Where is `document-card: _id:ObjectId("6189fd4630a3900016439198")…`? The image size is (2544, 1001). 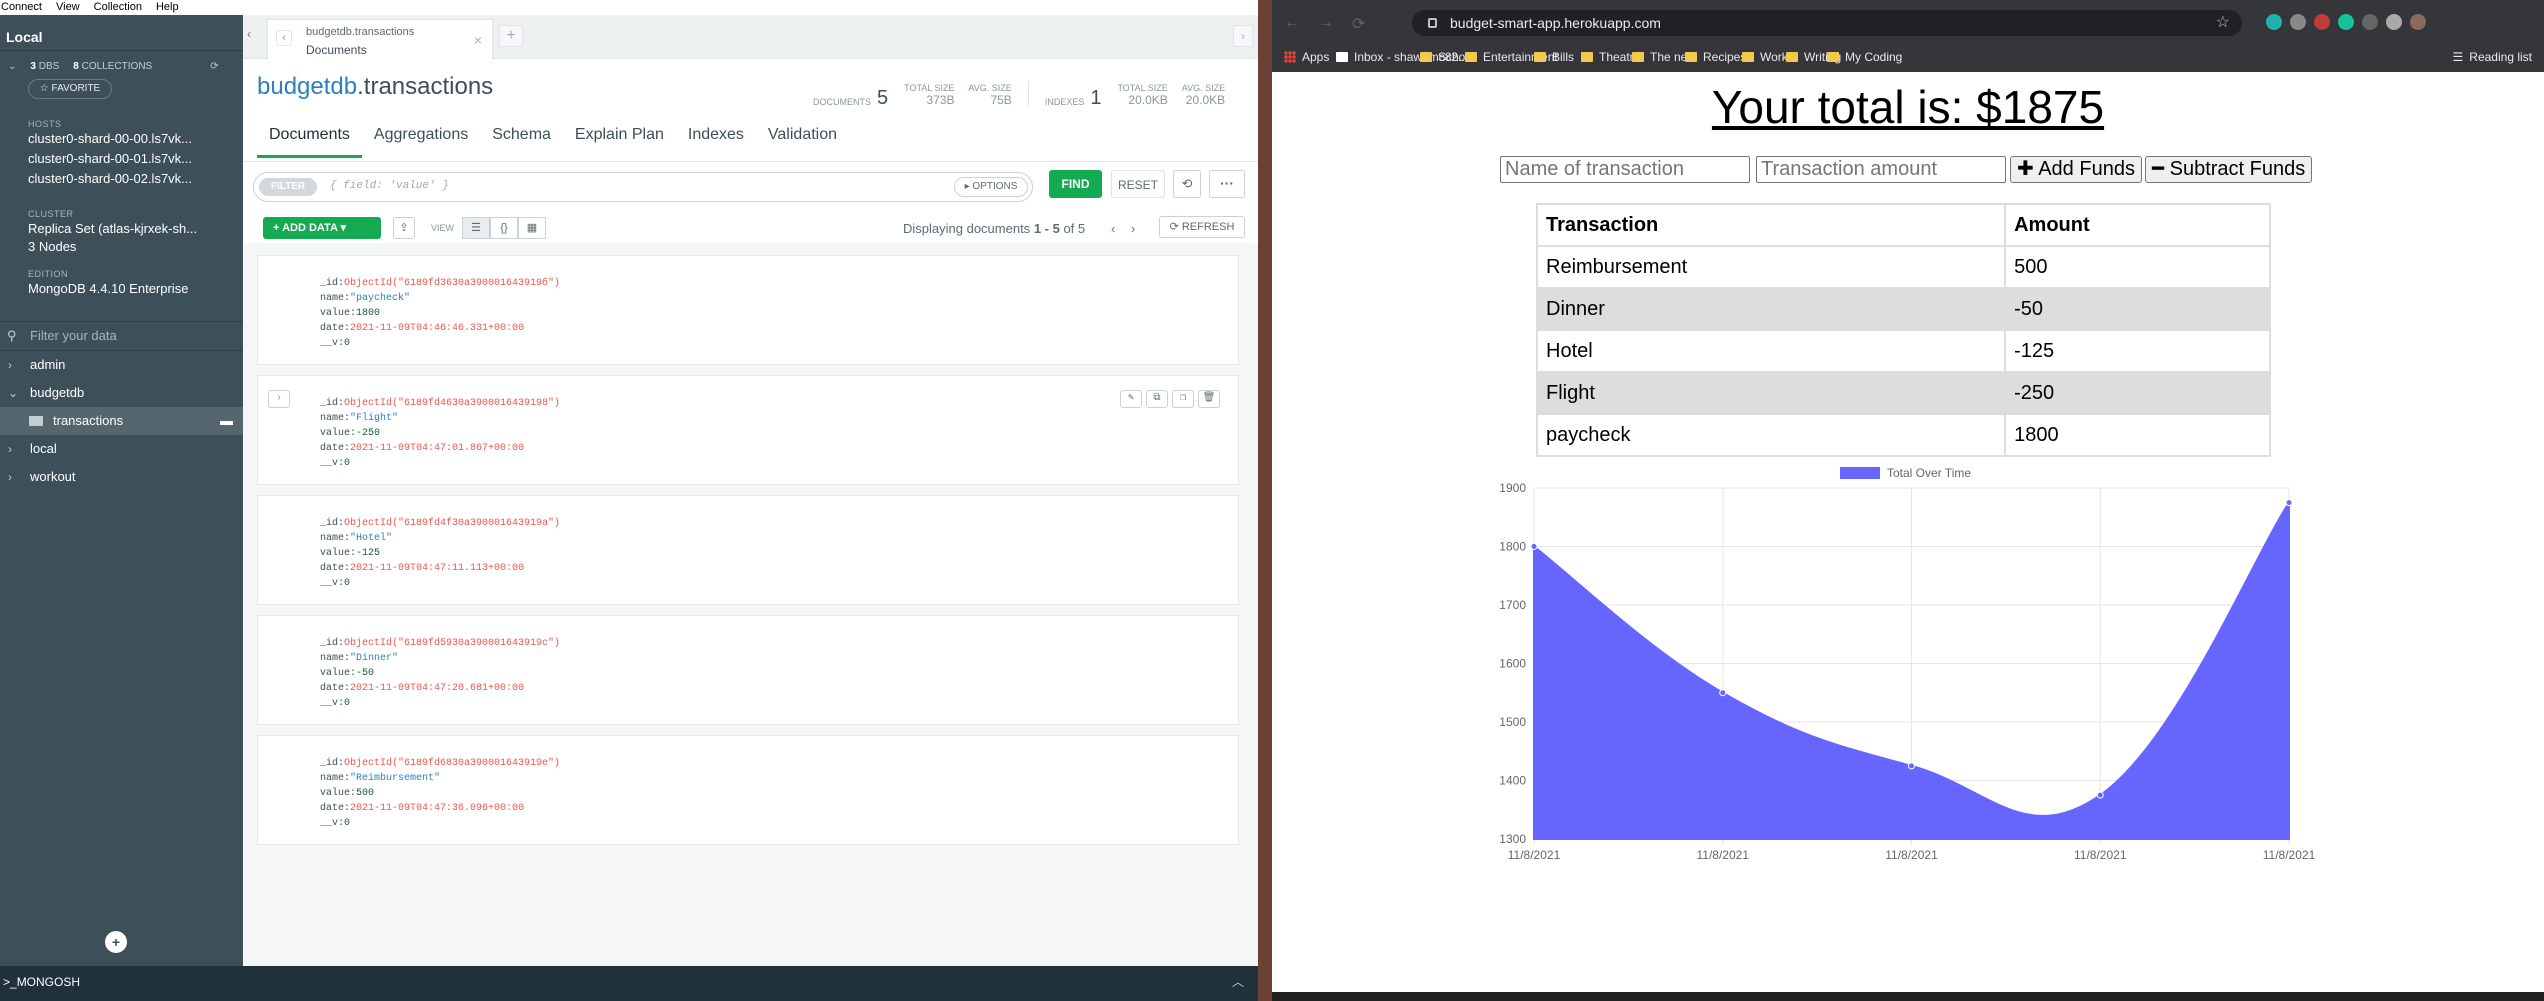
document-card: _id:ObjectId("6189fd4630a3900016439198")… is located at coordinates (748, 430).